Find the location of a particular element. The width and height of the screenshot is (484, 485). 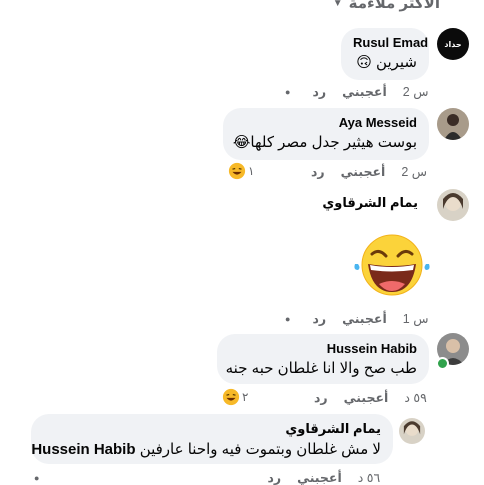

comment-text: طب صح والا انا غلطان حبه جنه is located at coordinates (321, 368).